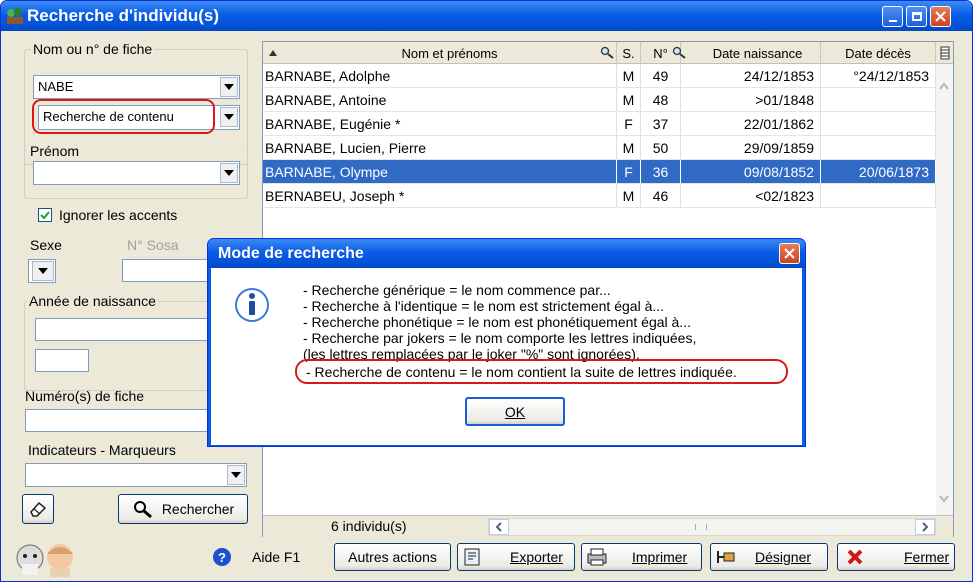  I want to click on prenom-combo, so click(136, 173).